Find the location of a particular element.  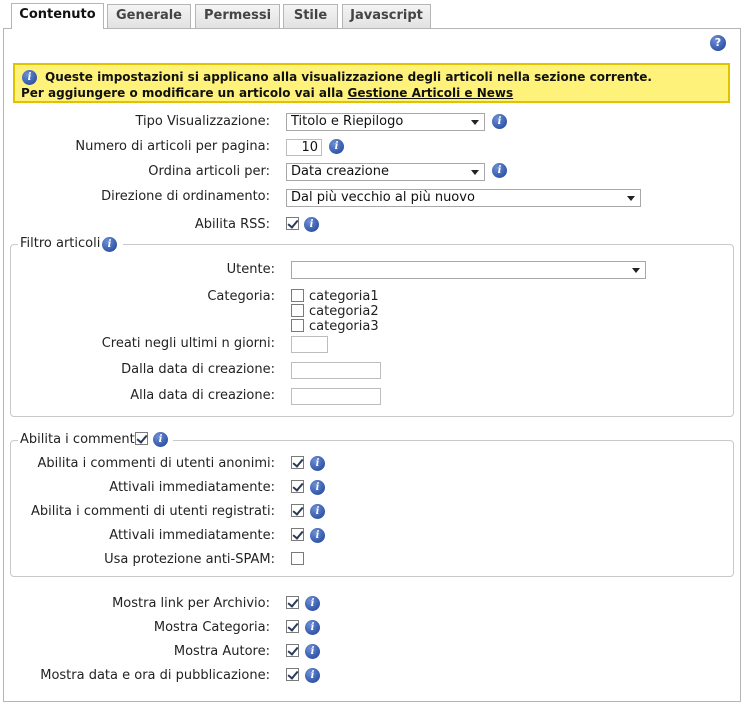

mostra-archivio-label: Mostra link per Archivio: is located at coordinates (191, 603).